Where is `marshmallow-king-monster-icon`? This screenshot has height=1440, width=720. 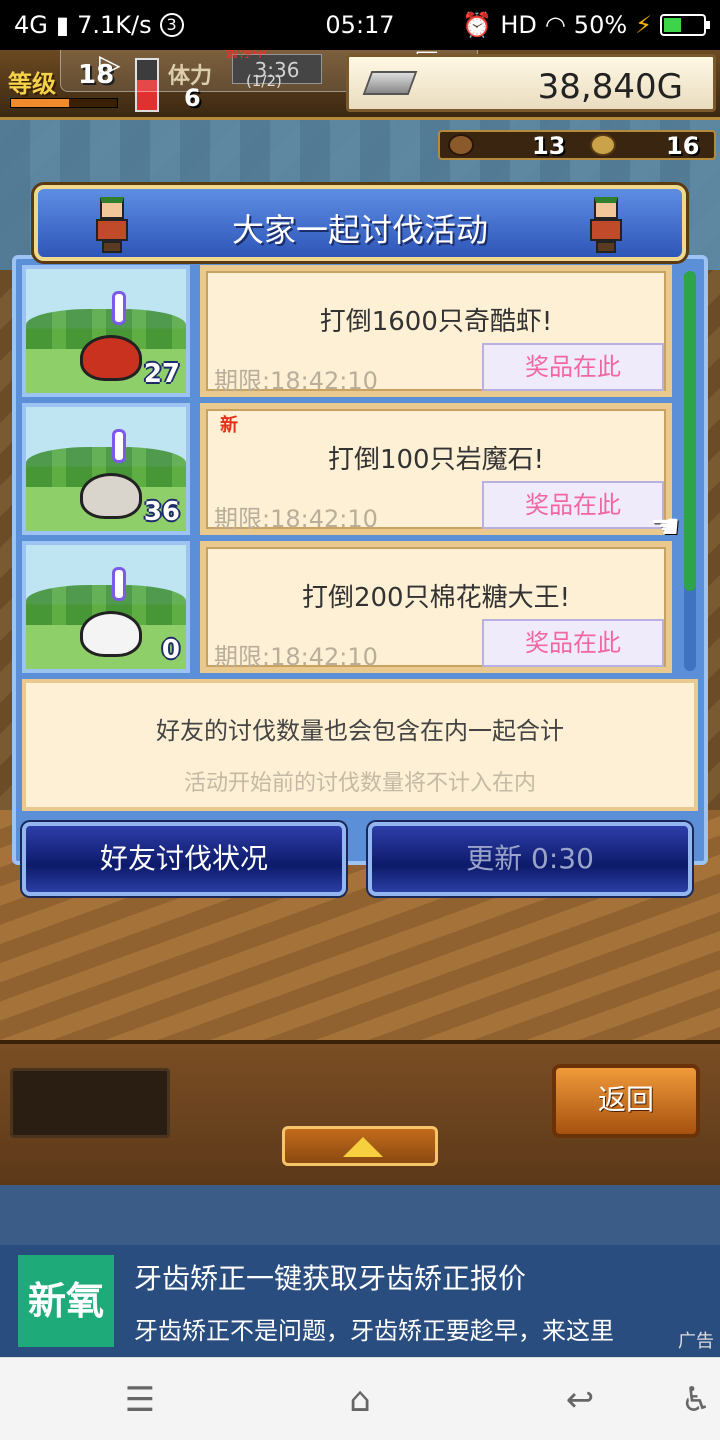 marshmallow-king-monster-icon is located at coordinates (111, 634).